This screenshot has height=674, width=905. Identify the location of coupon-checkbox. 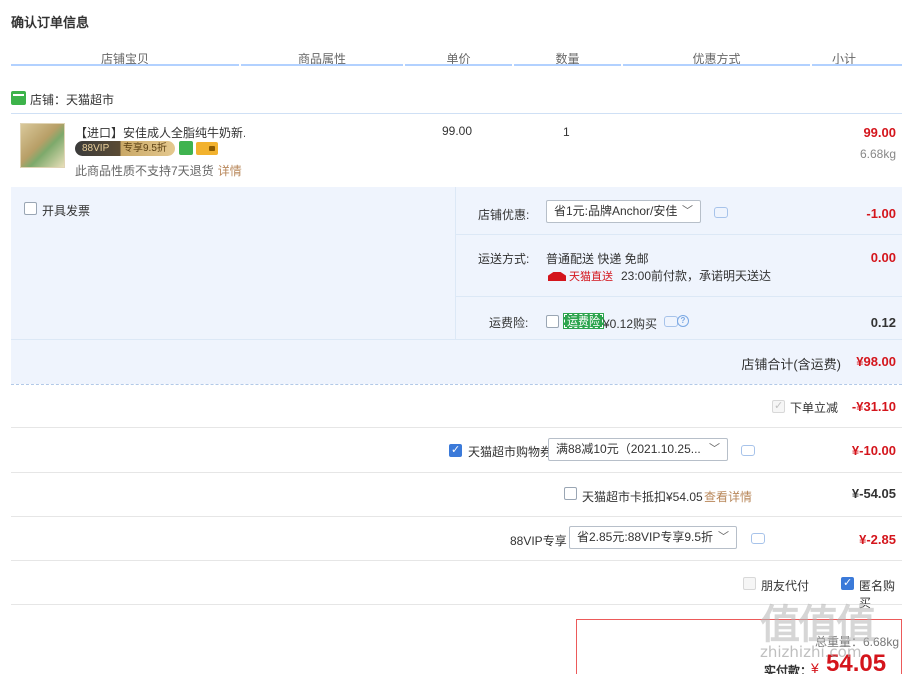
(455, 450).